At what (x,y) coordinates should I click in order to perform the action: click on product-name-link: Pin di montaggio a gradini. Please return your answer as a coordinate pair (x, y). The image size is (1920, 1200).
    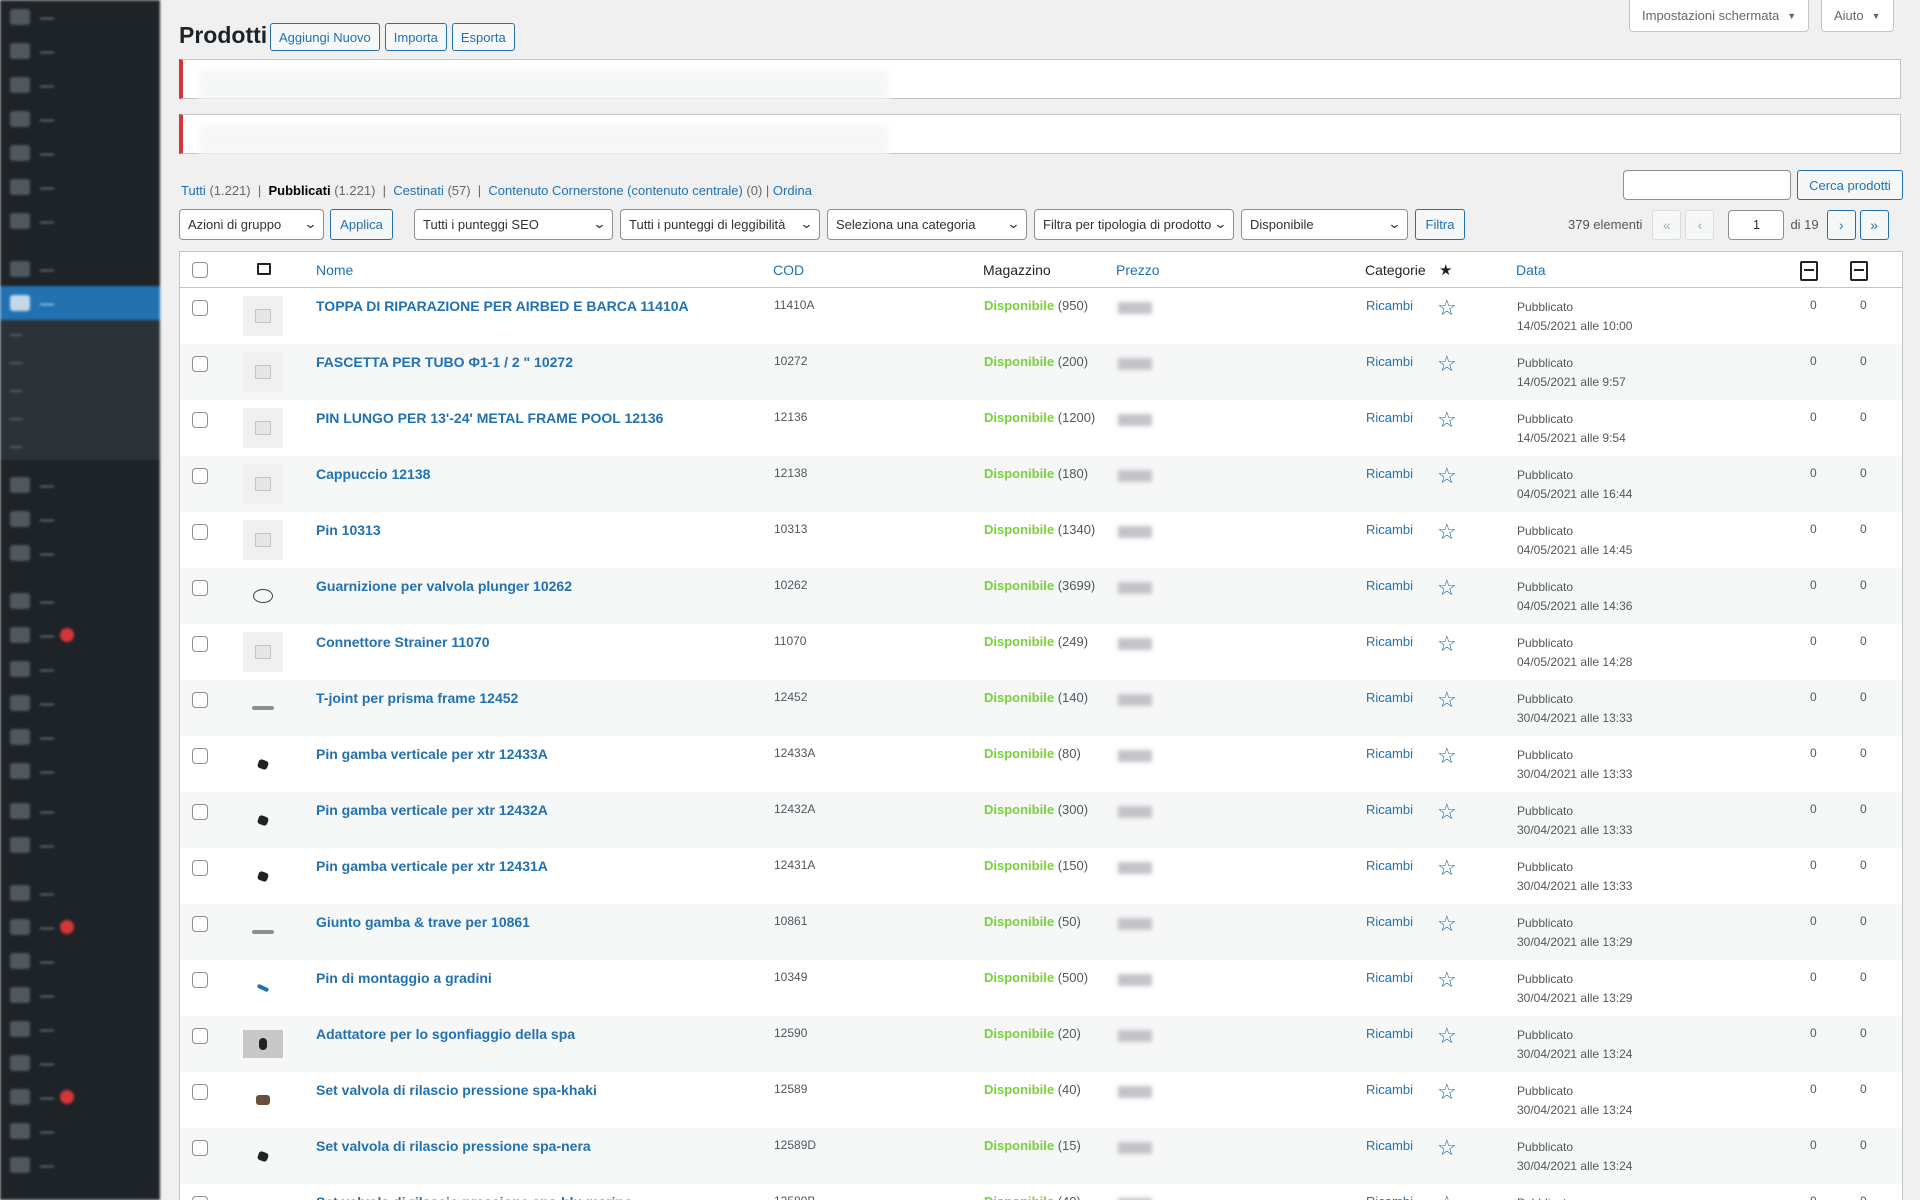
    Looking at the image, I should click on (404, 978).